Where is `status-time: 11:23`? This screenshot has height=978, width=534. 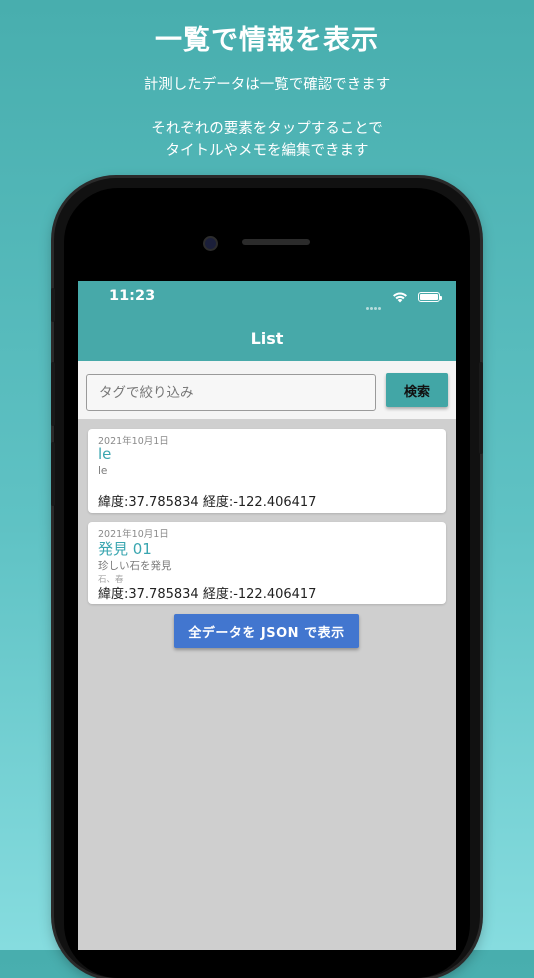 status-time: 11:23 is located at coordinates (132, 296).